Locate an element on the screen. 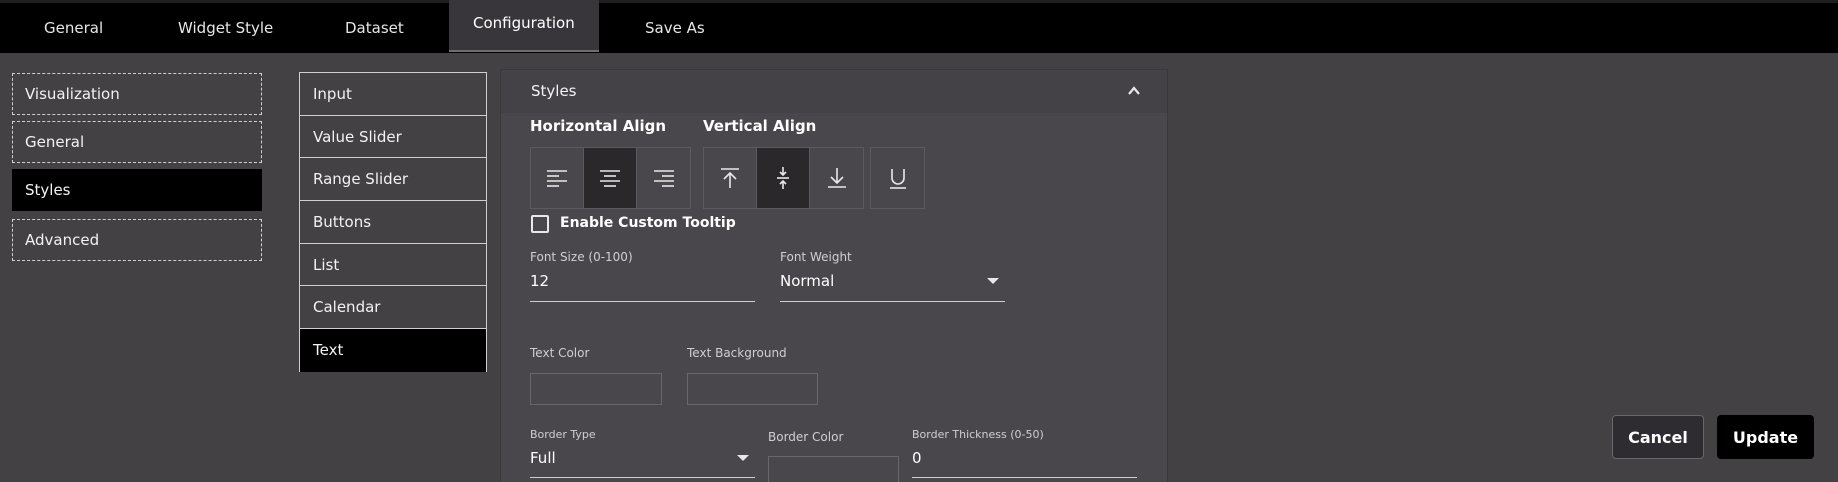 The height and width of the screenshot is (482, 1838). tab-save-as: Save As is located at coordinates (675, 28).